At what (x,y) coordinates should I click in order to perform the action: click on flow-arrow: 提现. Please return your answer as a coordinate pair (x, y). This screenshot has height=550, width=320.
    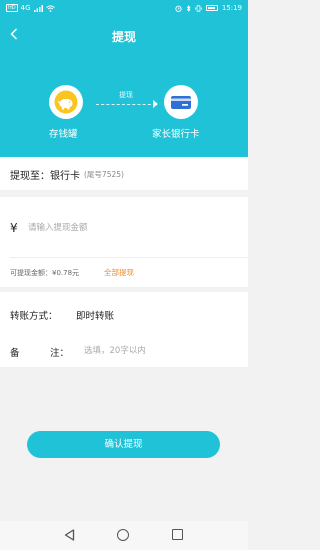
    Looking at the image, I should click on (127, 102).